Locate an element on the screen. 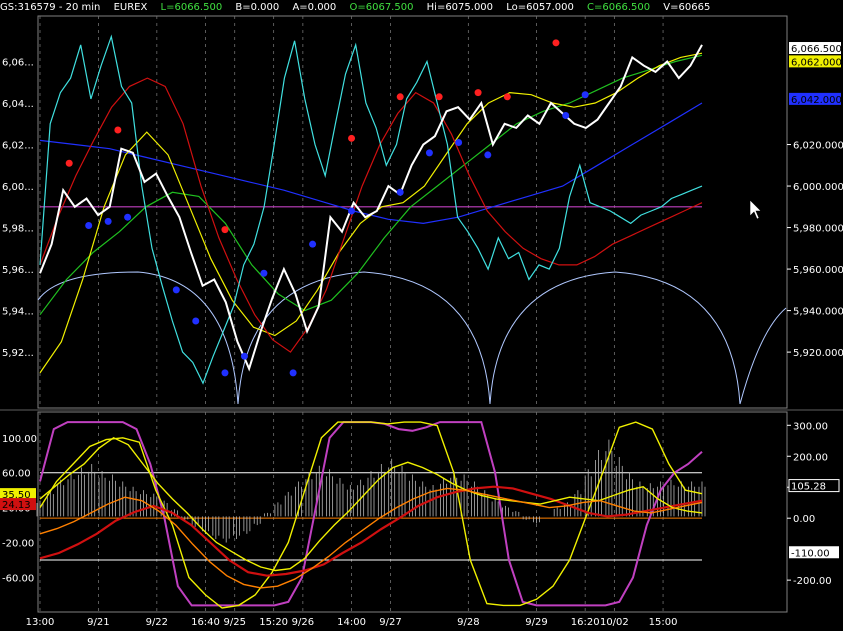 Image resolution: width=843 pixels, height=631 pixels. volume-label: V=60665 is located at coordinates (687, 7).